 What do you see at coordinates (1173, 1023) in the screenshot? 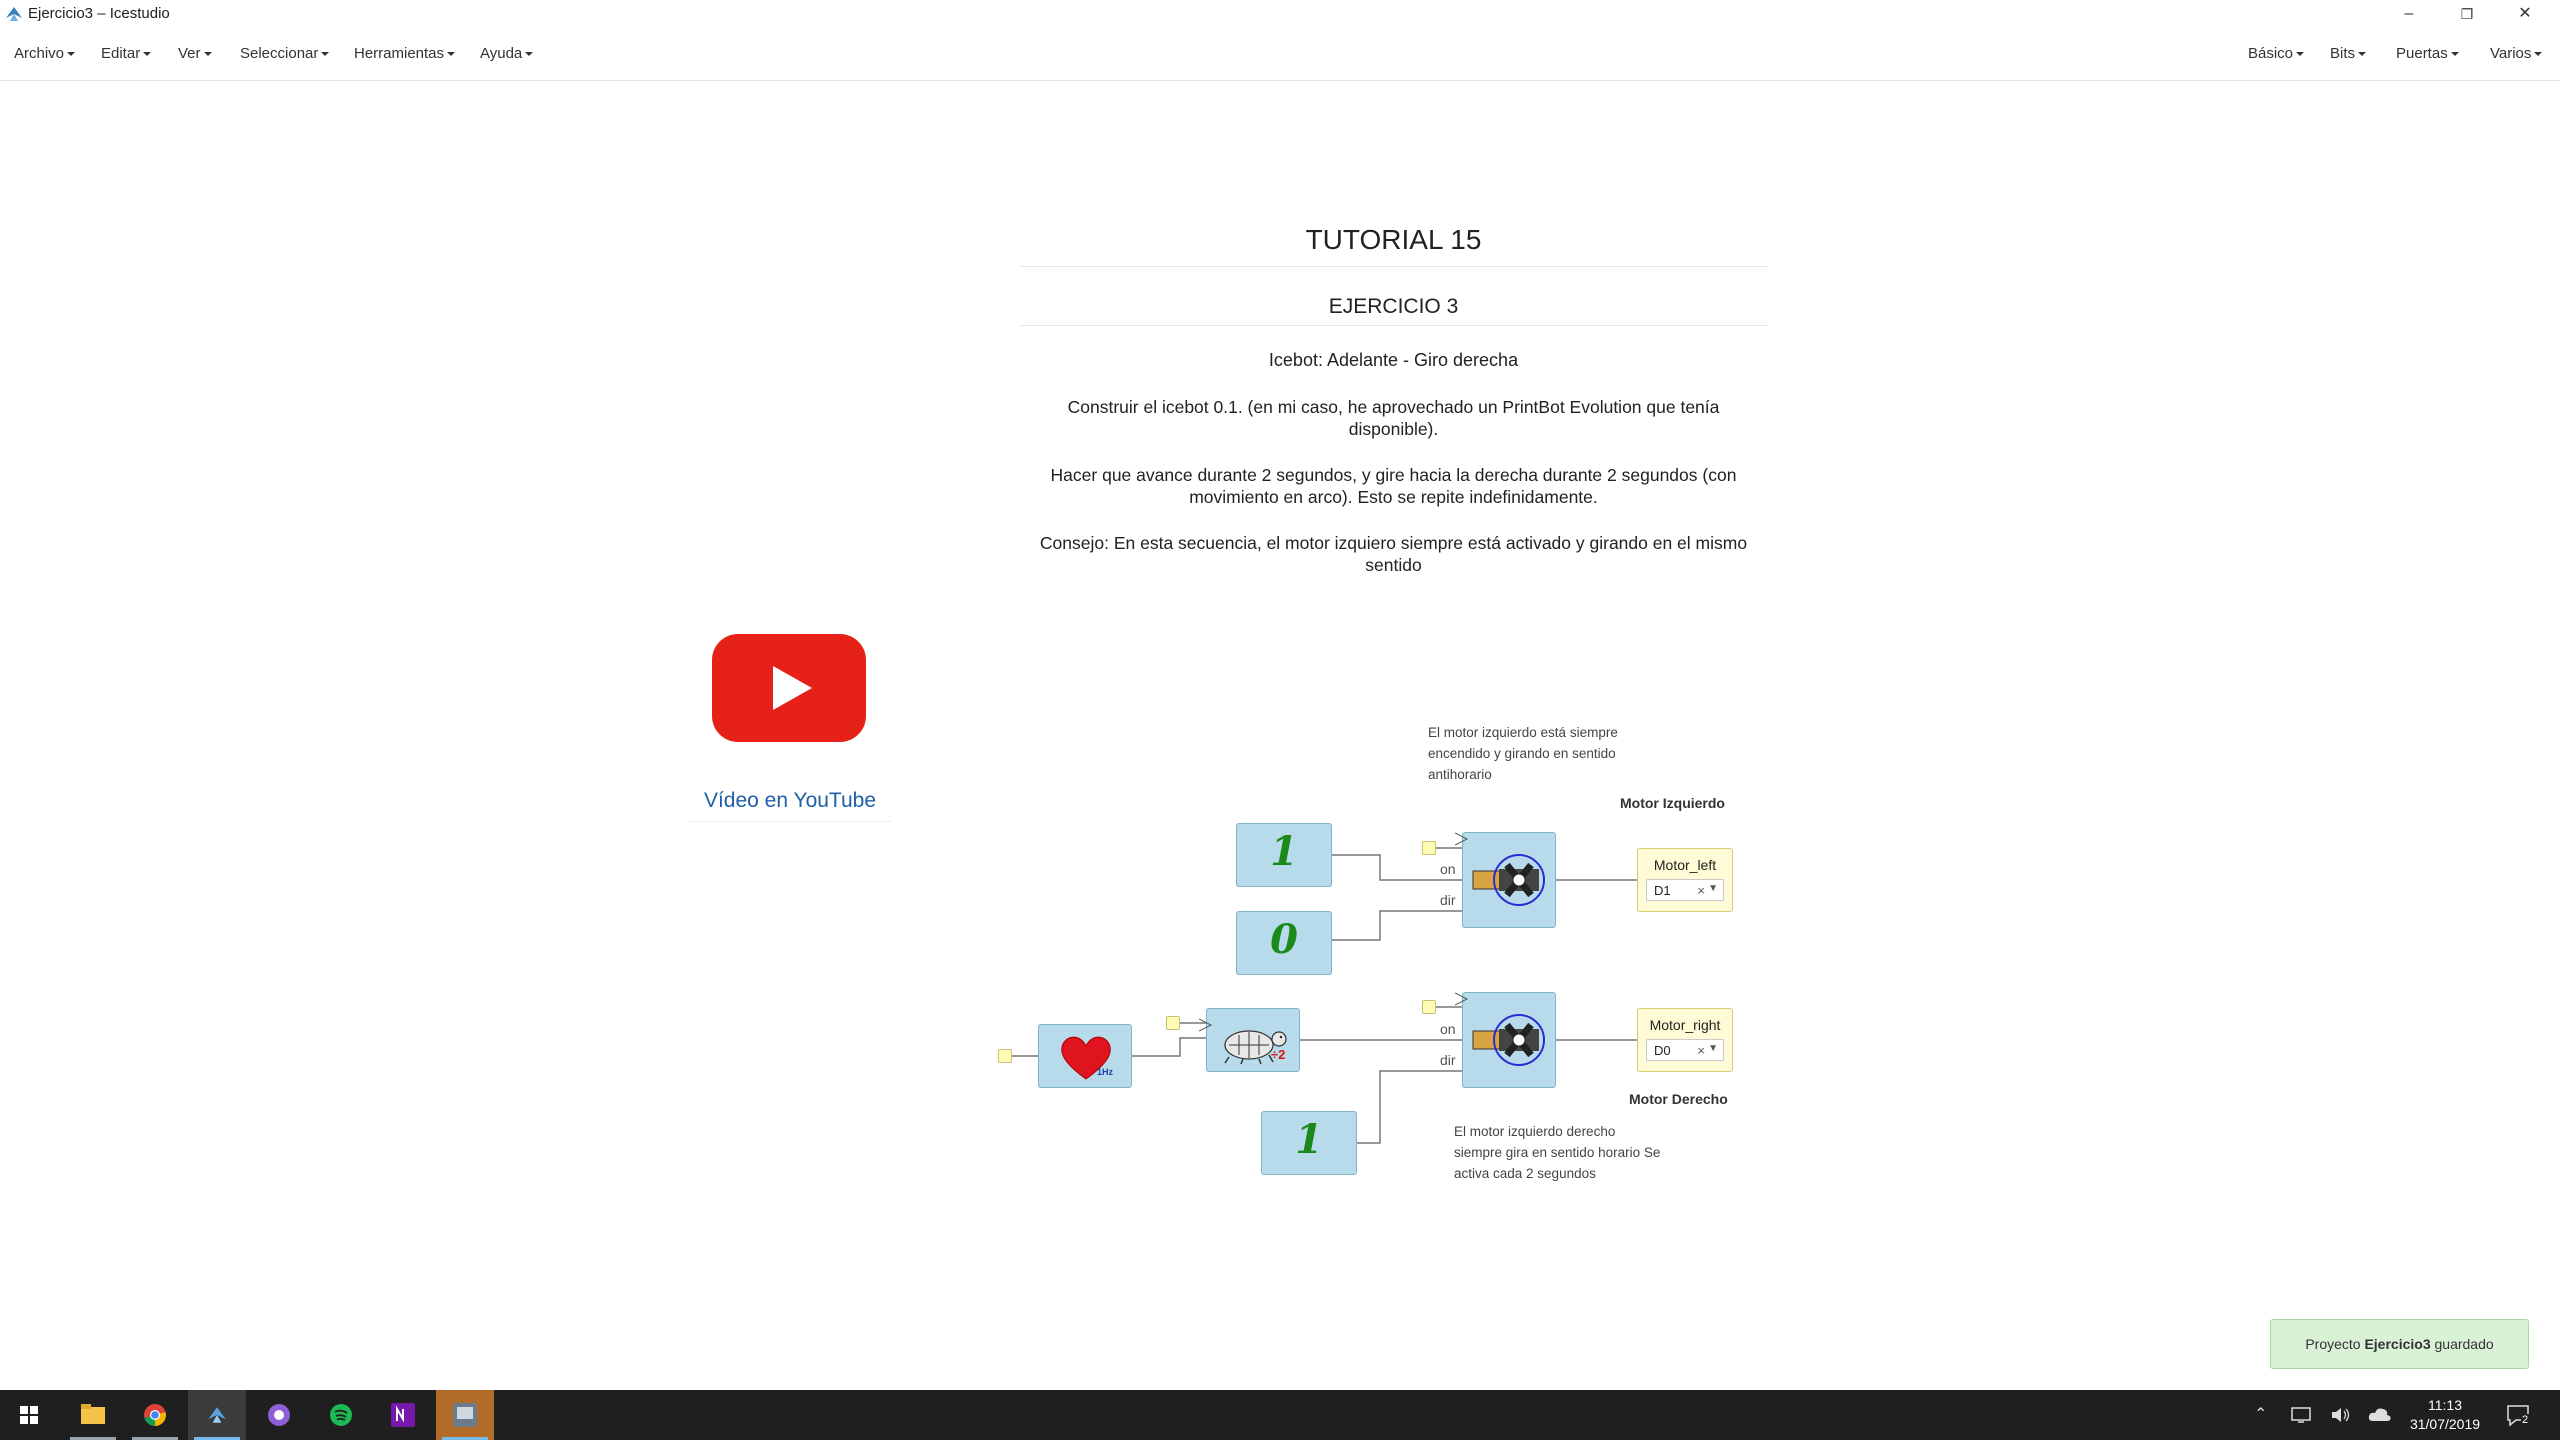
I see `prescaler-input-port` at bounding box center [1173, 1023].